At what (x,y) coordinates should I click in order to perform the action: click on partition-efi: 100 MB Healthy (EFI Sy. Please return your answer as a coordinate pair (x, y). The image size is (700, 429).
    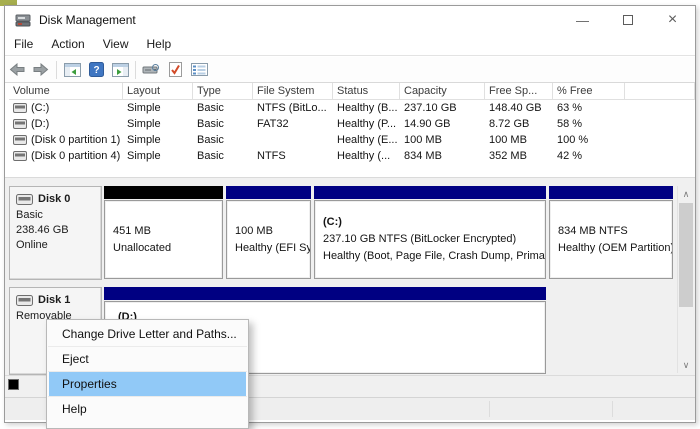
    Looking at the image, I should click on (268, 232).